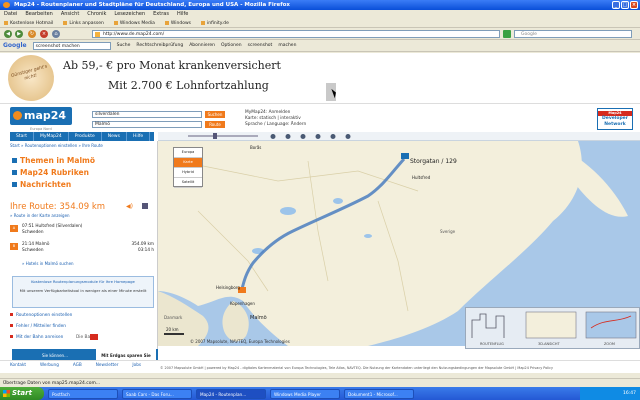 The width and height of the screenshot is (640, 400). I want to click on language-link: Sprache / Language: Ändern, so click(275, 125).